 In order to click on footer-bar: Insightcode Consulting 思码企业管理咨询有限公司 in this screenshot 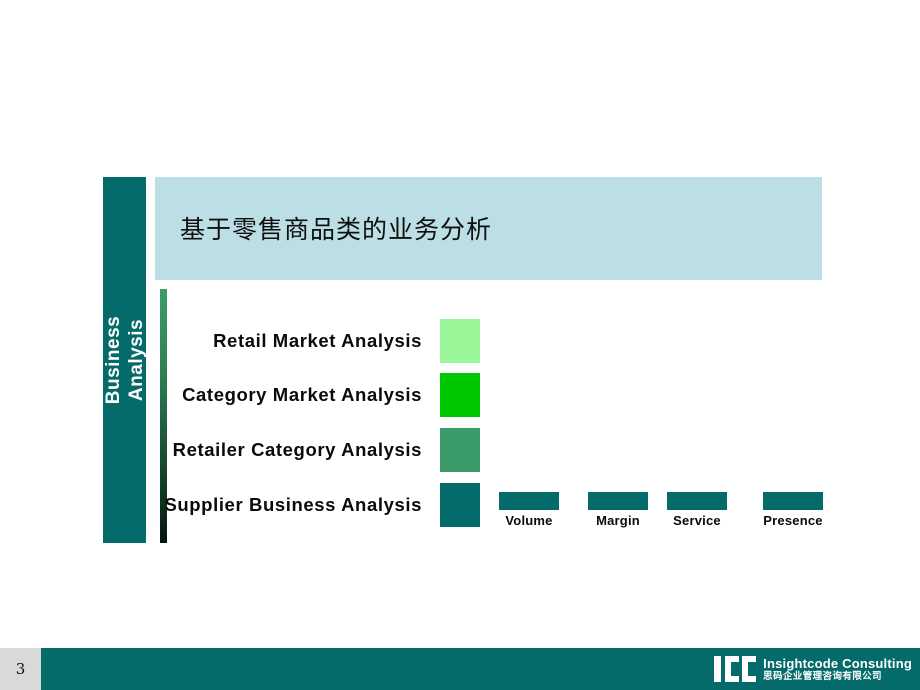, I will do `click(460, 669)`.